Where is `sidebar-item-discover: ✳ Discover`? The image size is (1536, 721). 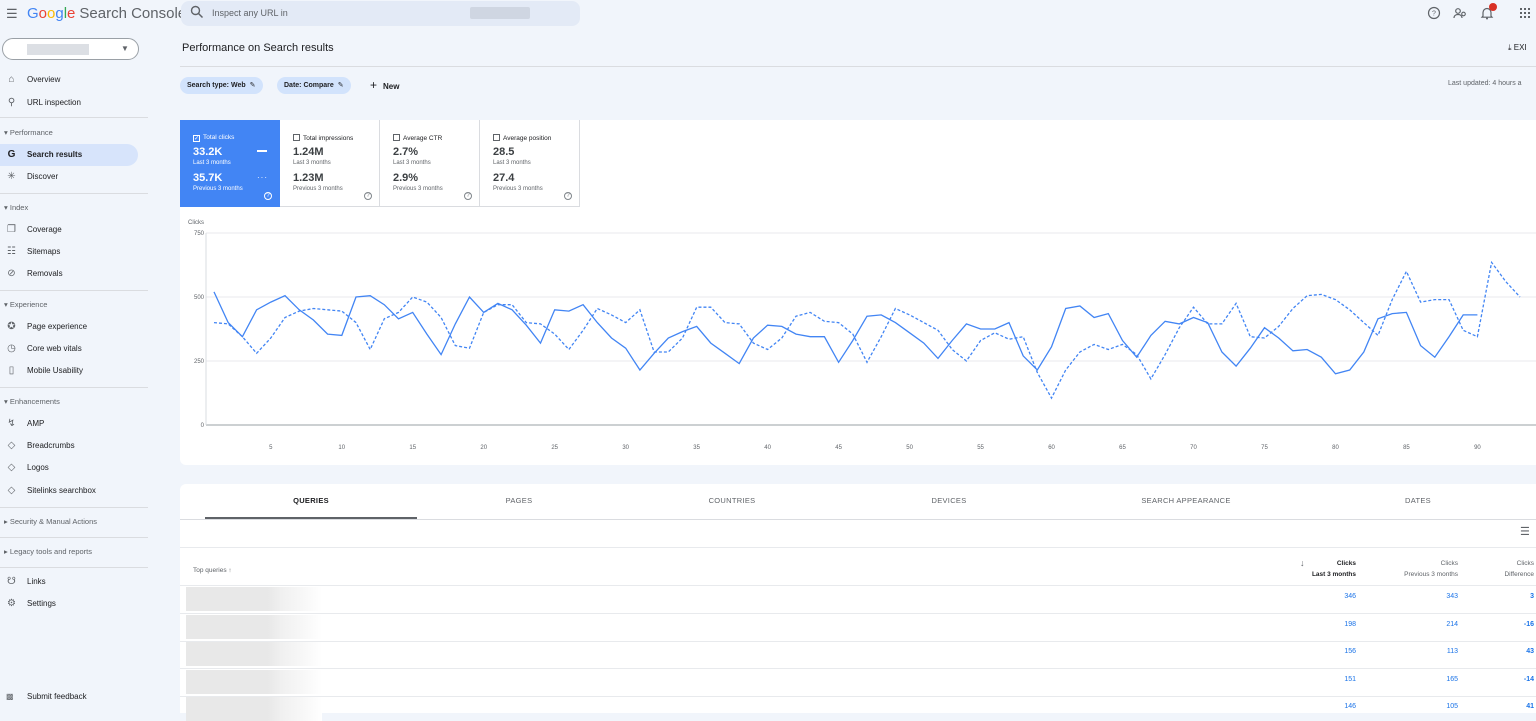
sidebar-item-discover: ✳ Discover is located at coordinates (69, 177).